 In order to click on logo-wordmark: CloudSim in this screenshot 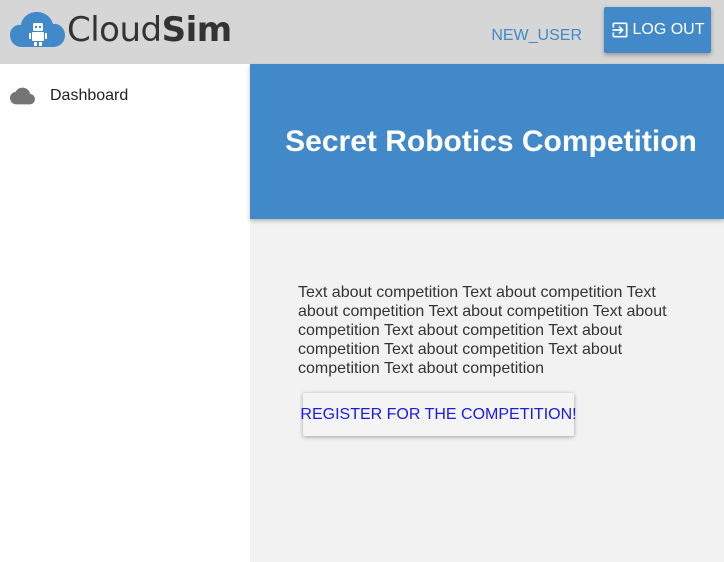, I will do `click(149, 30)`.